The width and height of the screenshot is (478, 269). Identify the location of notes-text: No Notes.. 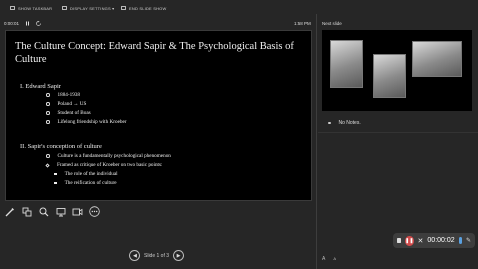
(349, 123).